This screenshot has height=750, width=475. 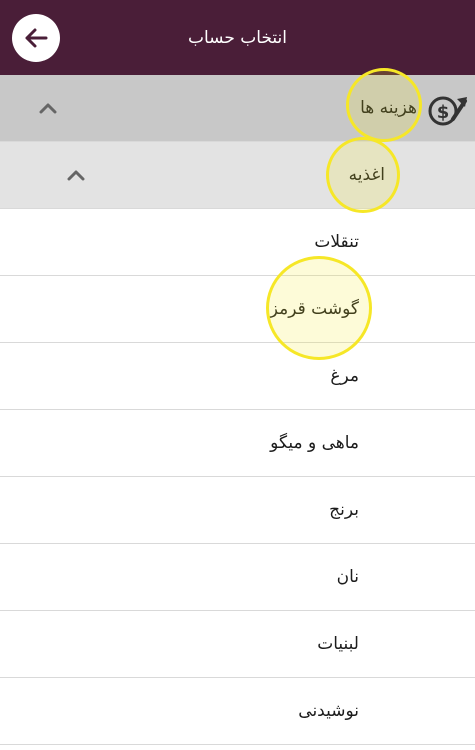 I want to click on list-item: تنقلات, so click(x=237, y=242).